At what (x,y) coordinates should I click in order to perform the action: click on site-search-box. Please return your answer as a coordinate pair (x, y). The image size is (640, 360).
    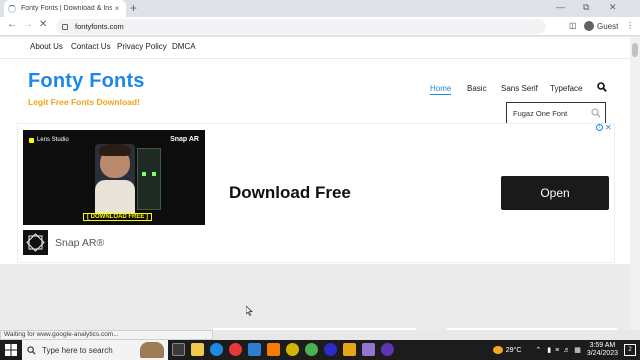
    Looking at the image, I should click on (556, 113).